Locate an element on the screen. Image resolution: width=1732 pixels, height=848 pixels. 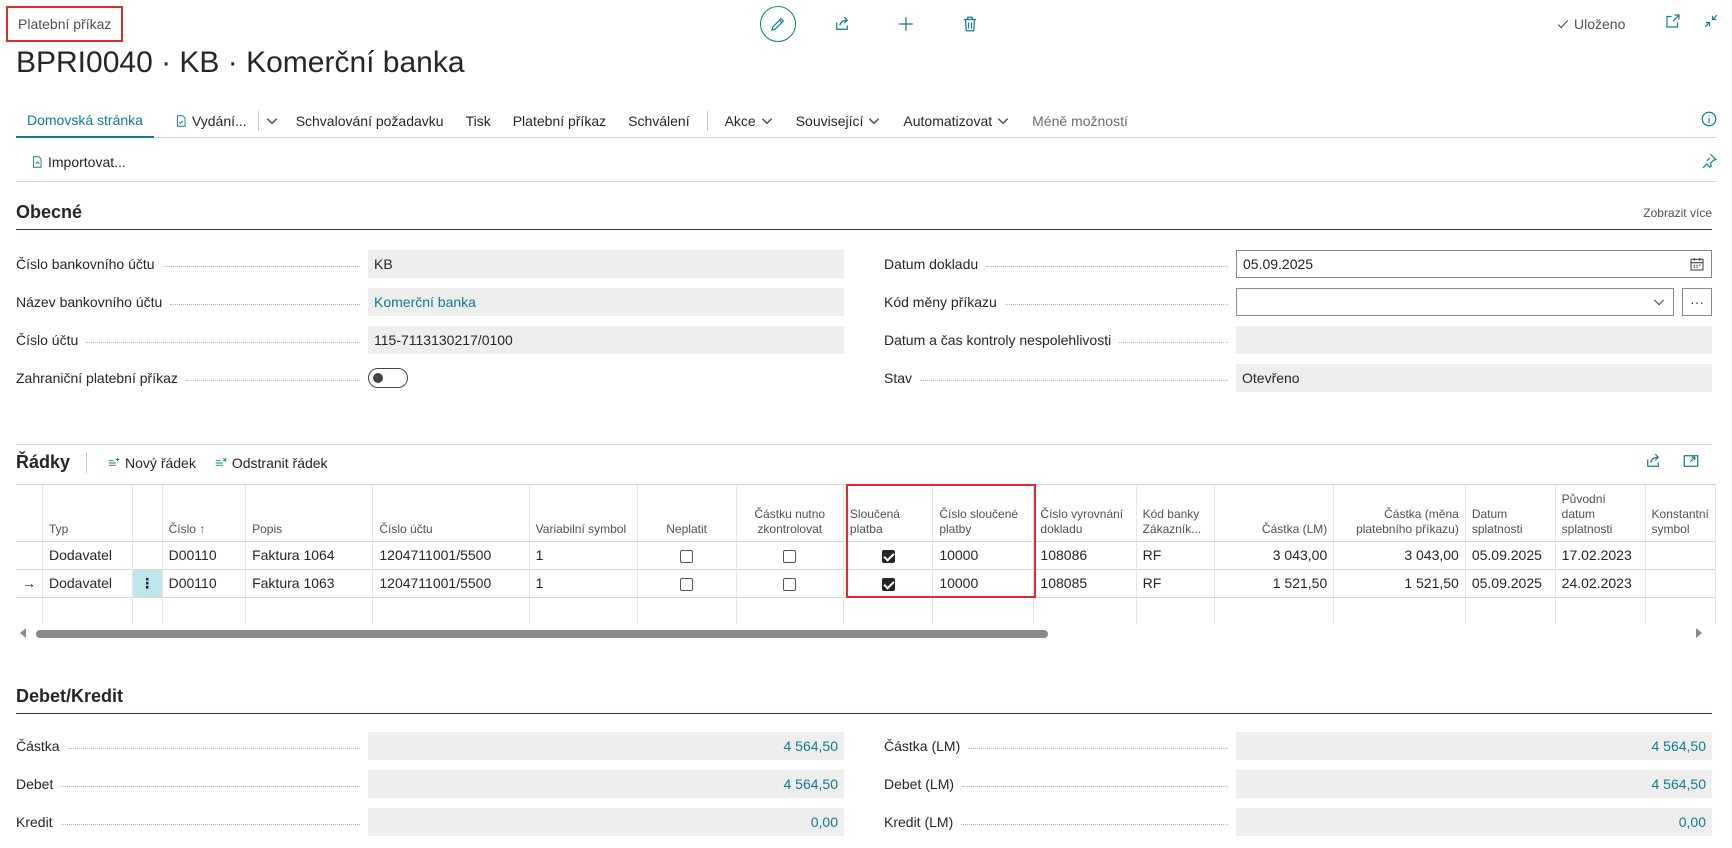
automate-menu: Automatizovat is located at coordinates (956, 121).